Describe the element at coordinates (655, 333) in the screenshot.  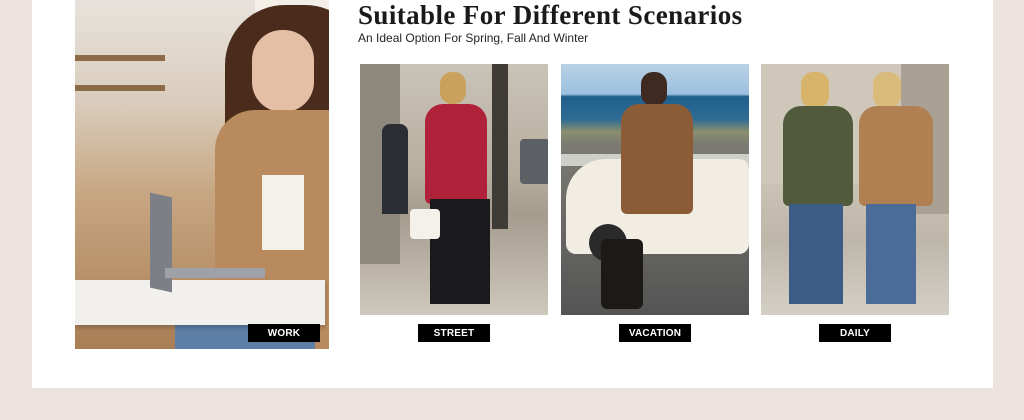
I see `vacation-tag: VACATION` at that location.